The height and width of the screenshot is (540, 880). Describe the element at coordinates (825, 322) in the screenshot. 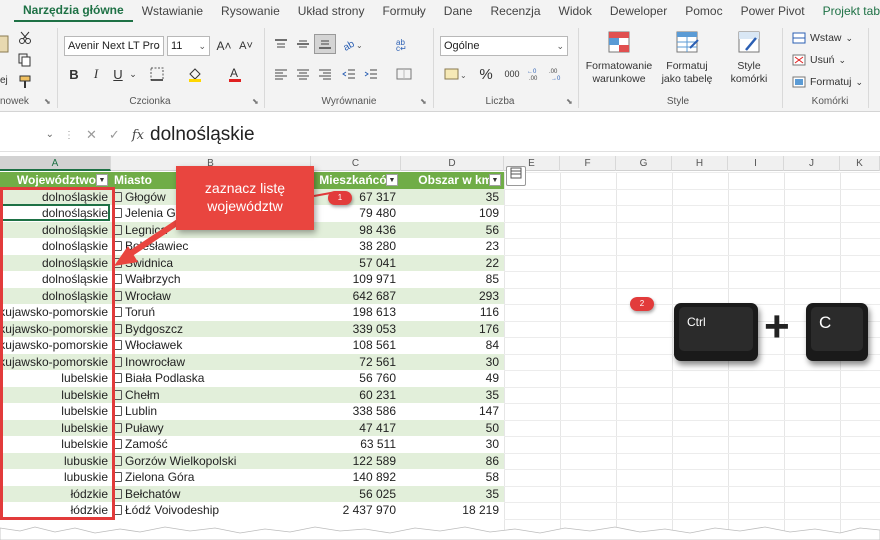

I see `c-key-label: C` at that location.